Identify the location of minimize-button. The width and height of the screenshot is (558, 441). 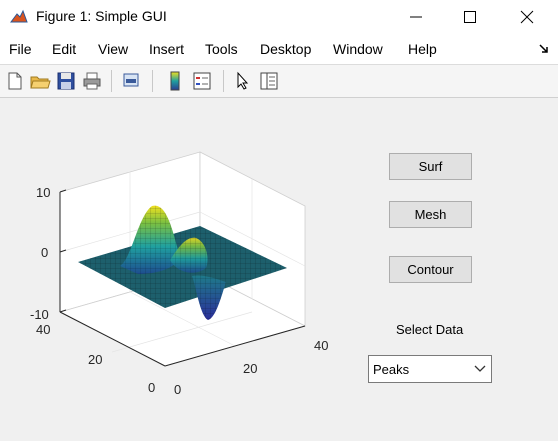
(416, 16).